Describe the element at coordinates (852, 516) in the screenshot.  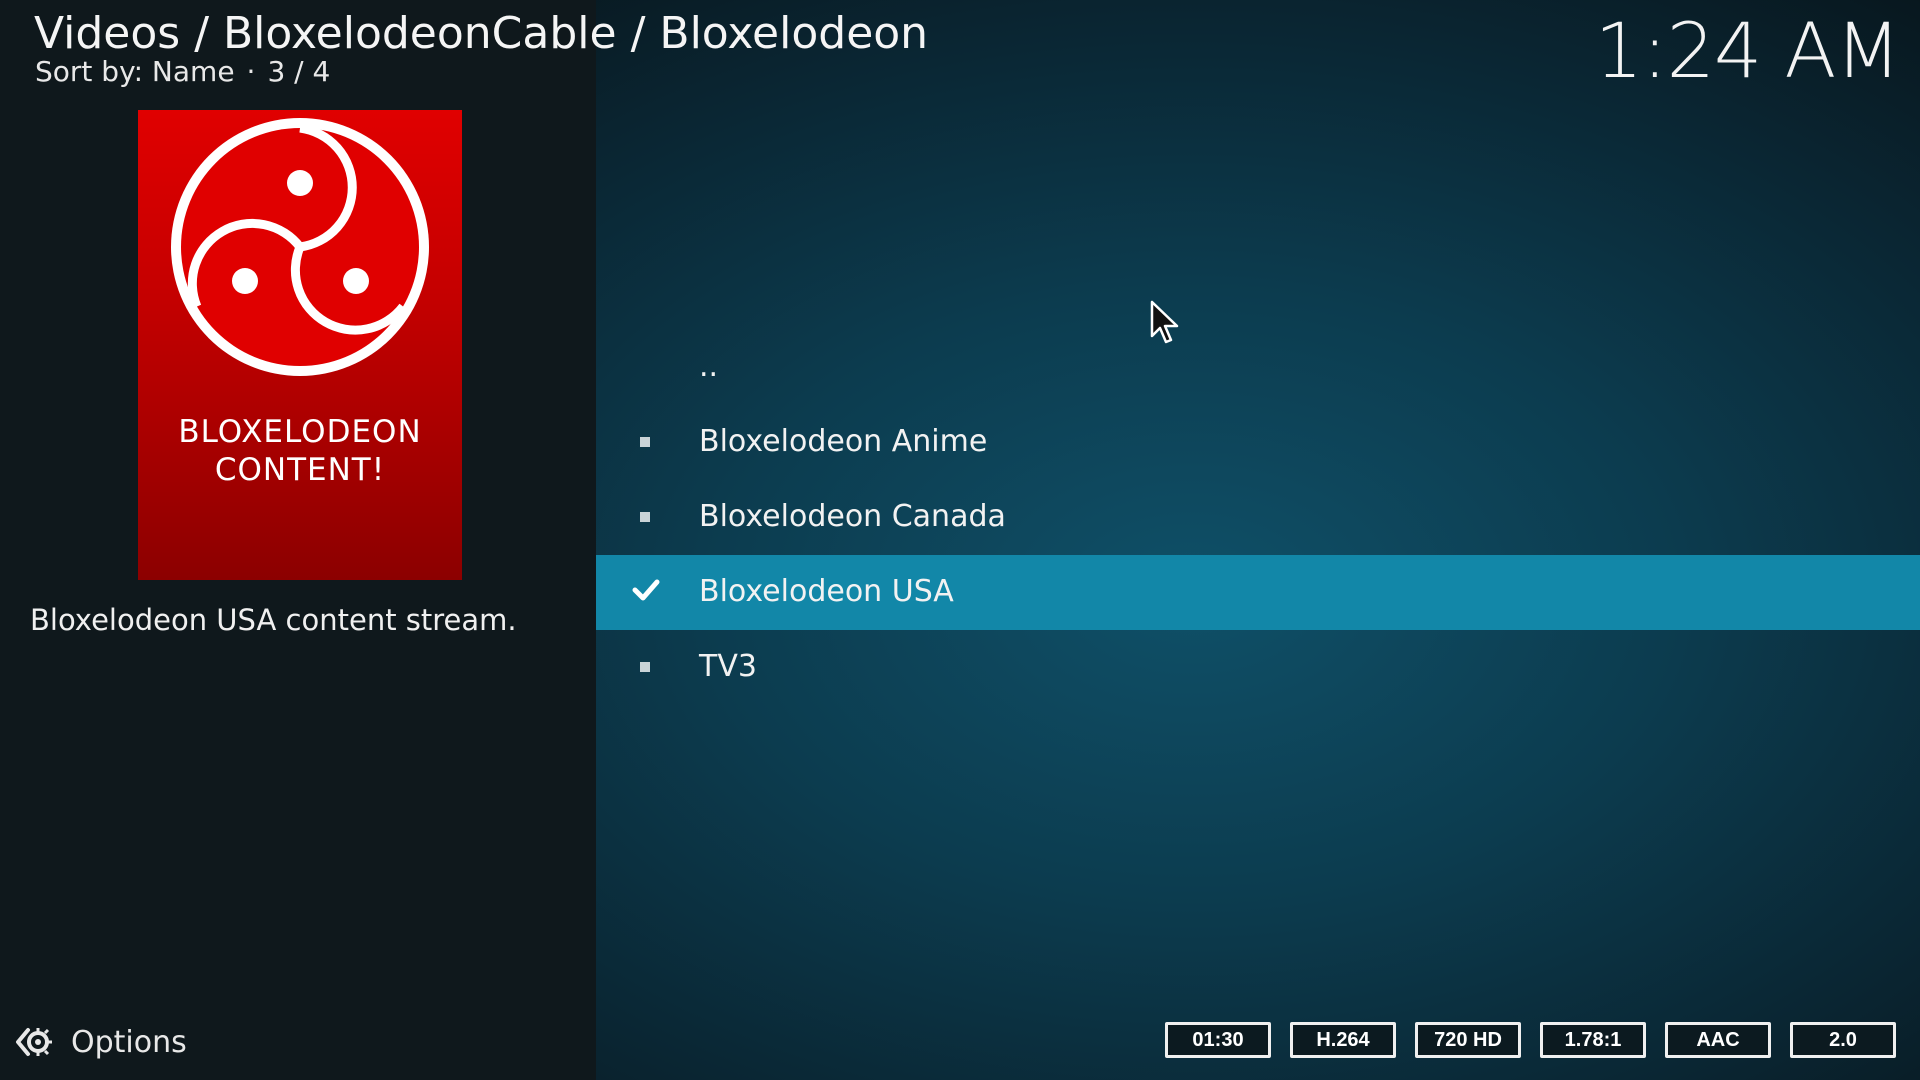
I see `list-item-label: Bloxelodeon Canada` at that location.